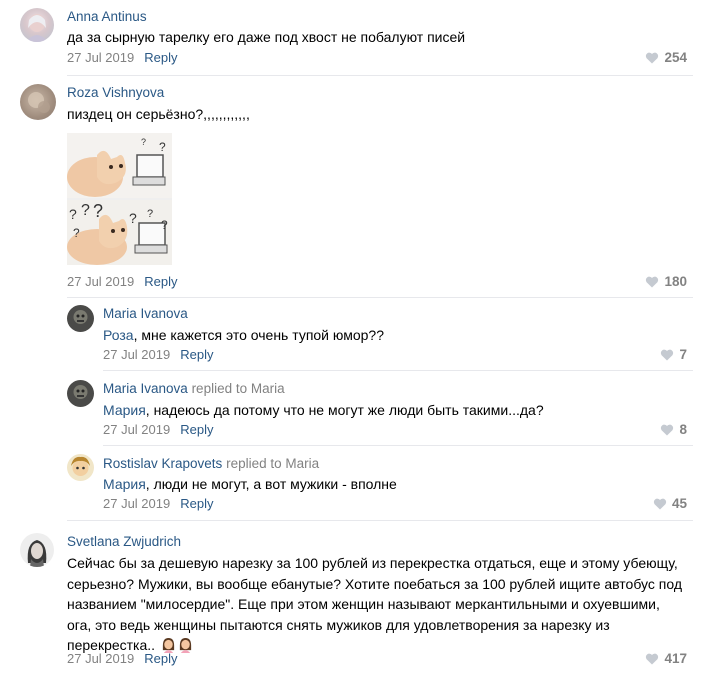  I want to click on attached-image: ? ? ? ? ? ? ? ? ?, so click(119, 199).